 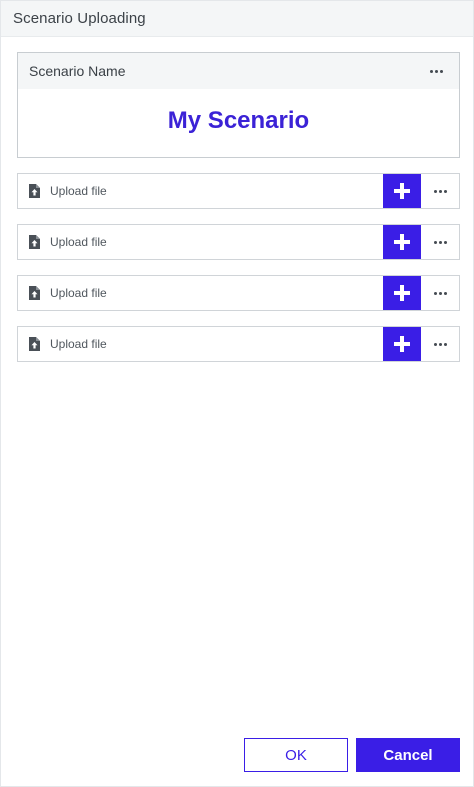 I want to click on upload-row-2: Upload file, so click(x=238, y=242).